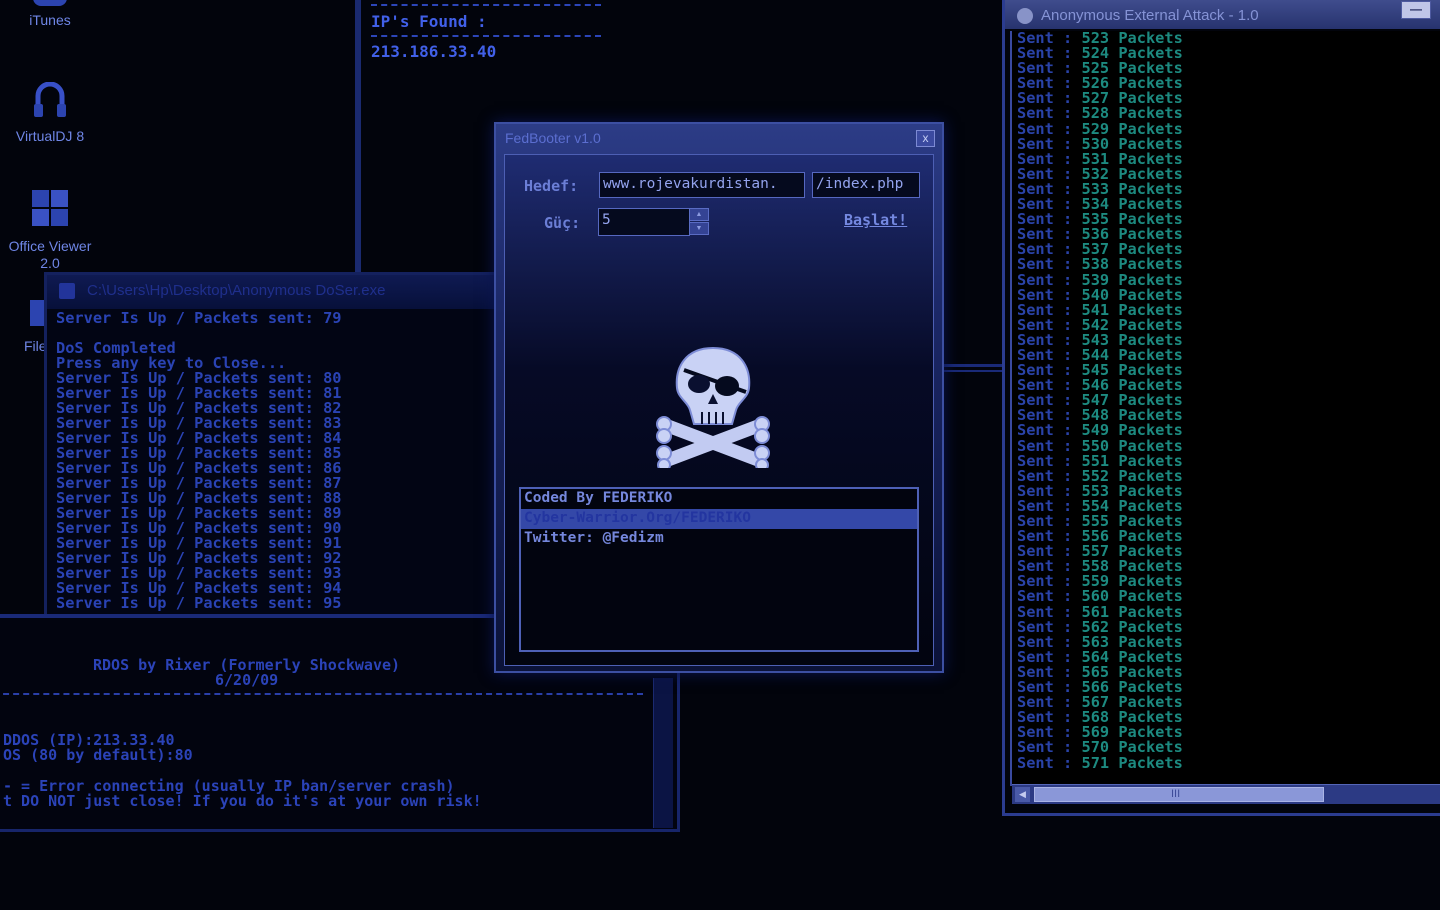 The height and width of the screenshot is (910, 1440). What do you see at coordinates (1025, 16) in the screenshot?
I see `anonymous-mask-icon` at bounding box center [1025, 16].